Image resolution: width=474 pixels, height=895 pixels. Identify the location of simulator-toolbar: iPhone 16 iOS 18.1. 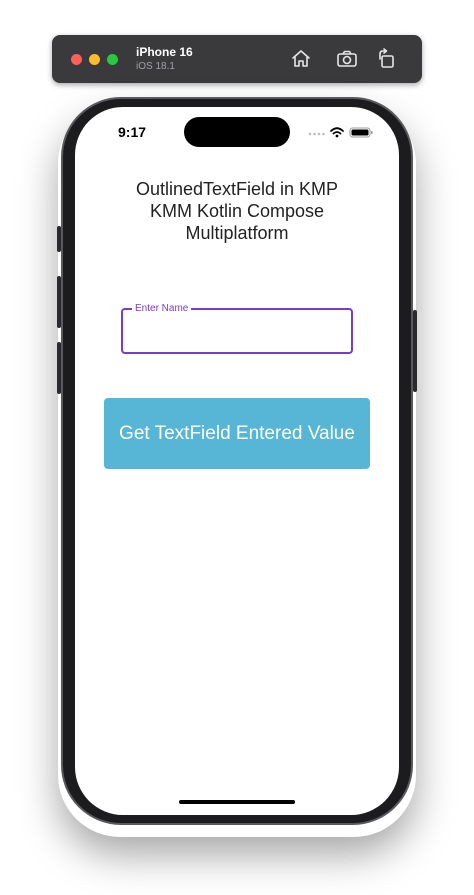
(237, 59).